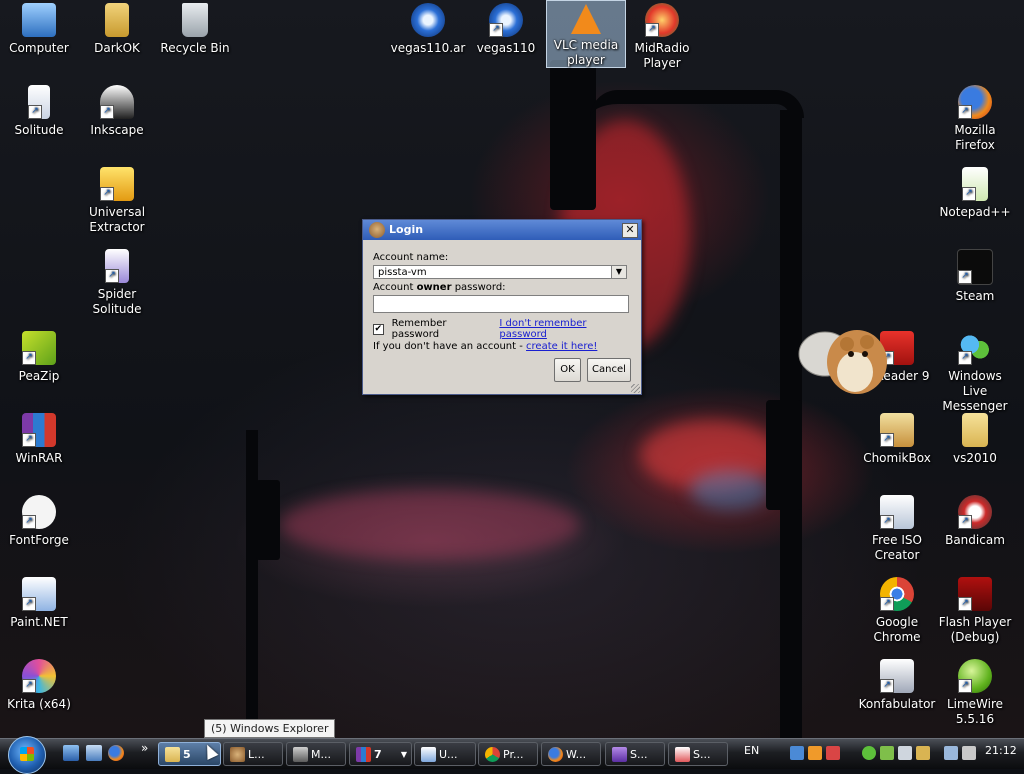 The image size is (1024, 774). I want to click on desktop-icon-winrar: ↗ WinRAR, so click(39, 439).